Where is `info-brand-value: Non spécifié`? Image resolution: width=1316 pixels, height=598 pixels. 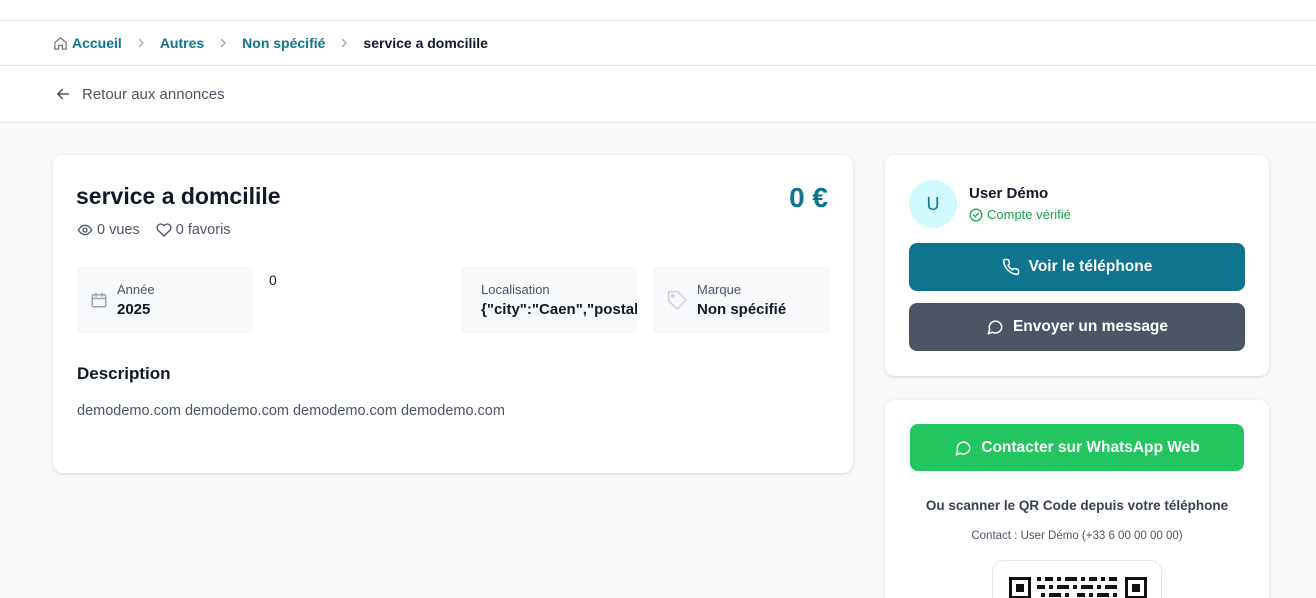
info-brand-value: Non spécifié is located at coordinates (742, 309).